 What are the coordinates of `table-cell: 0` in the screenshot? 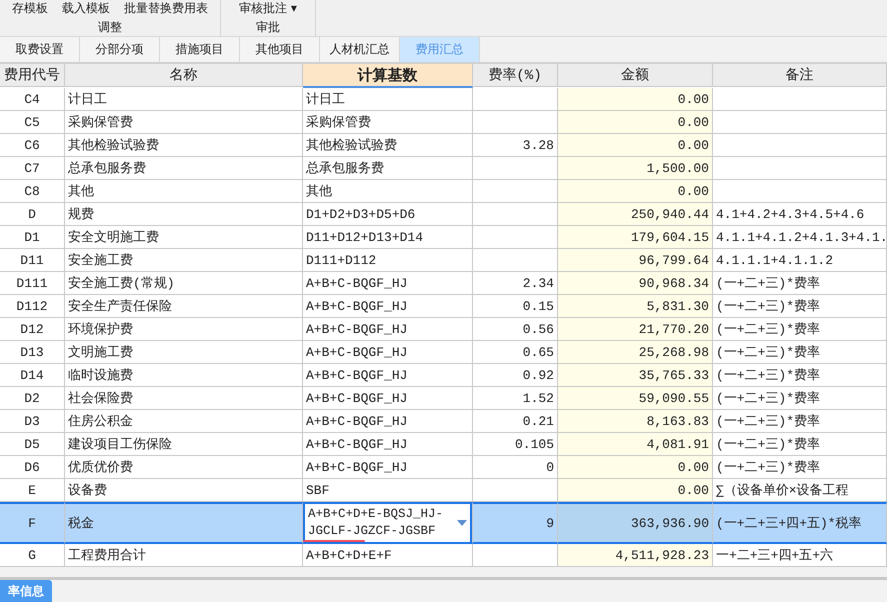 It's located at (515, 467).